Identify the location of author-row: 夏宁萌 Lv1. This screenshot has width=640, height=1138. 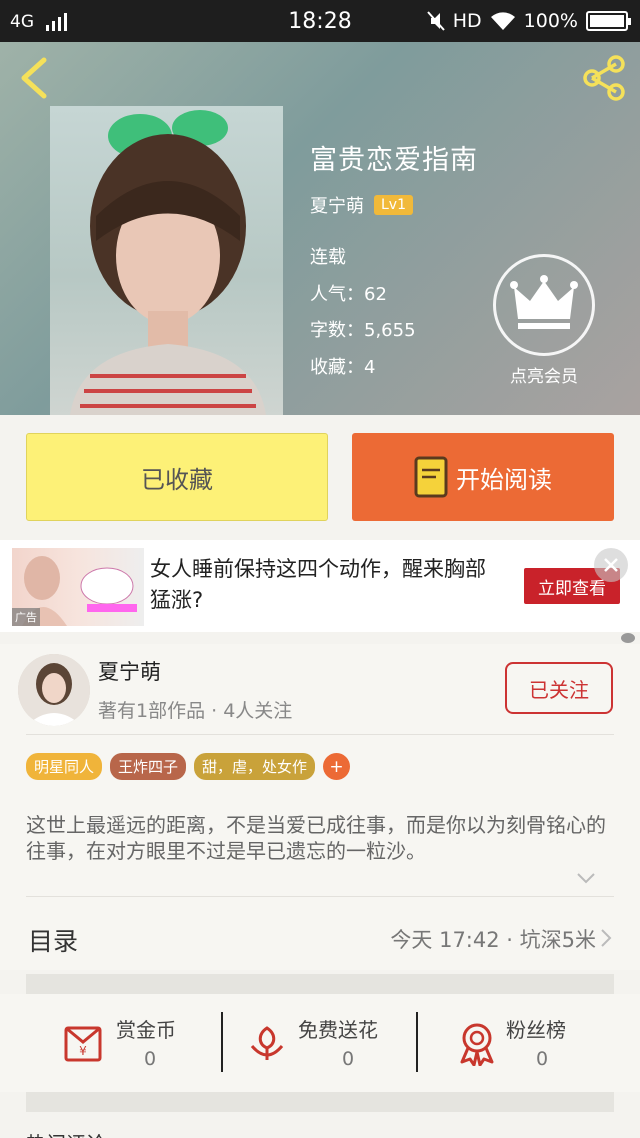
(361, 205).